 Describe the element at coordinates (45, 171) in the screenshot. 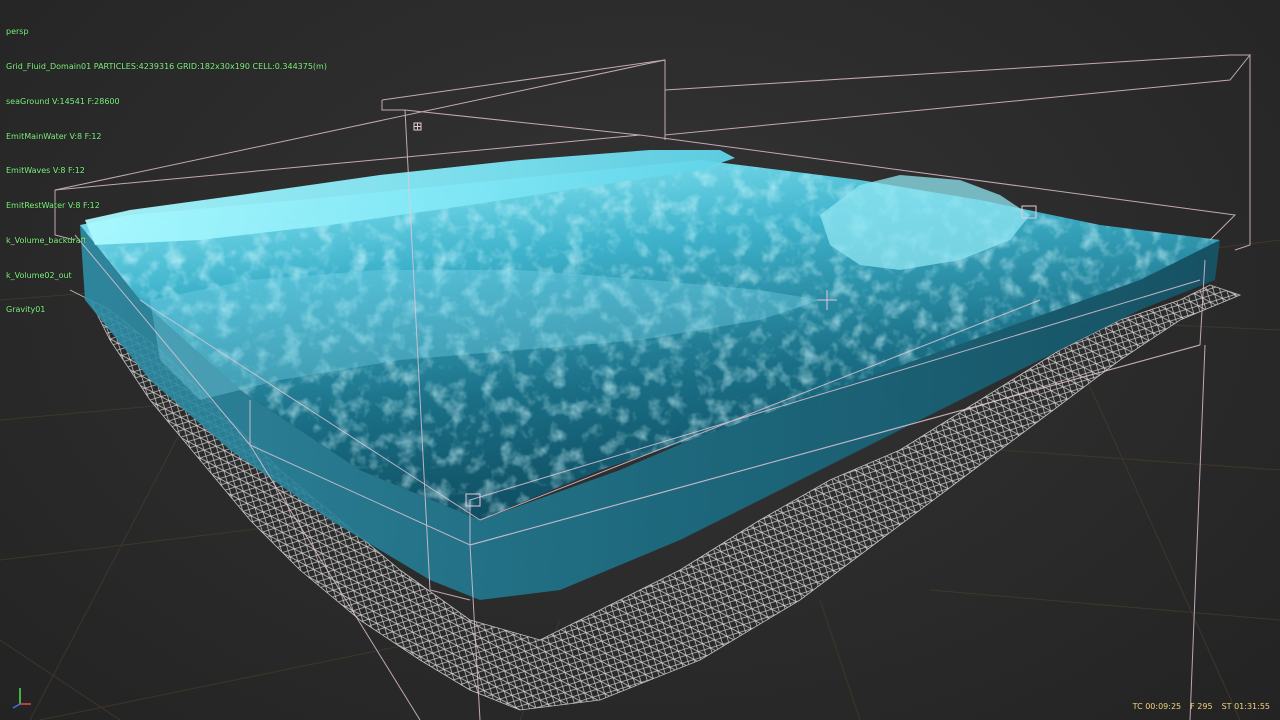

I see `hud-line-emit-waves: EmitWaves V:8 F:12` at that location.